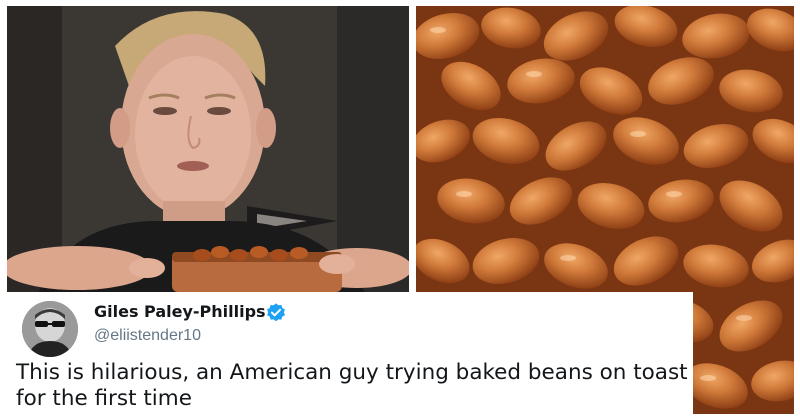 The height and width of the screenshot is (420, 800). Describe the element at coordinates (50, 329) in the screenshot. I see `user-avatar` at that location.